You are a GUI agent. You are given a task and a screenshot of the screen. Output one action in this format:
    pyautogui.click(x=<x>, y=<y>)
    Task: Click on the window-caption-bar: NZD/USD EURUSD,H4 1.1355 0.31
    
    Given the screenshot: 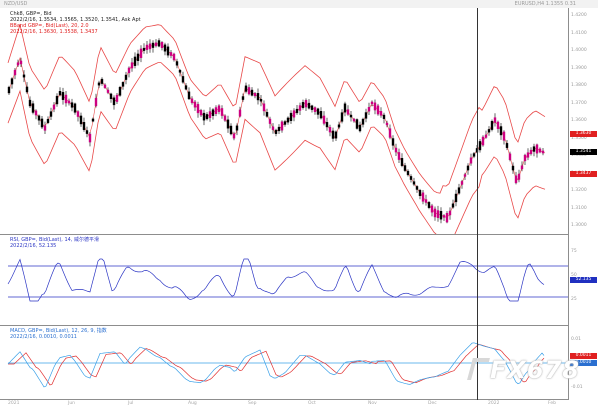 What is the action you would take?
    pyautogui.click(x=299, y=4)
    